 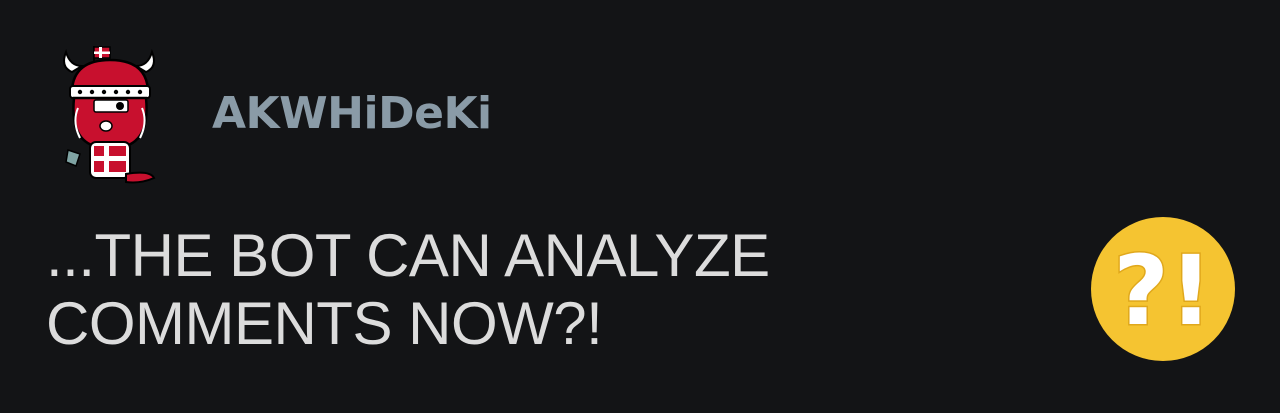 What do you see at coordinates (324, 323) in the screenshot?
I see `comment-text-line-2: COMMENTS NOW?!` at bounding box center [324, 323].